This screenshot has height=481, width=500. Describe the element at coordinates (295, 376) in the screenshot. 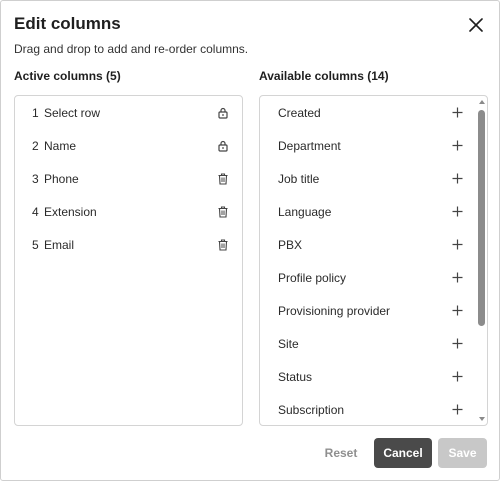

I see `column-label: Status` at that location.